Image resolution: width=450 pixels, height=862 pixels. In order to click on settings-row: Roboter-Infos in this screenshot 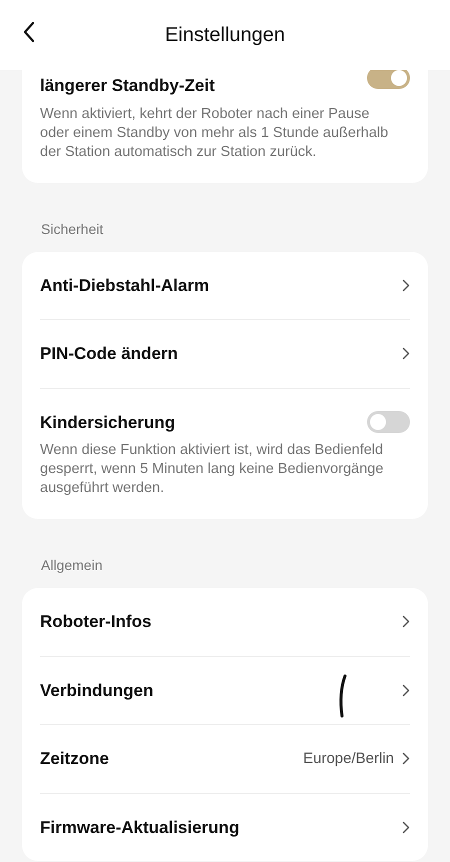, I will do `click(225, 622)`.